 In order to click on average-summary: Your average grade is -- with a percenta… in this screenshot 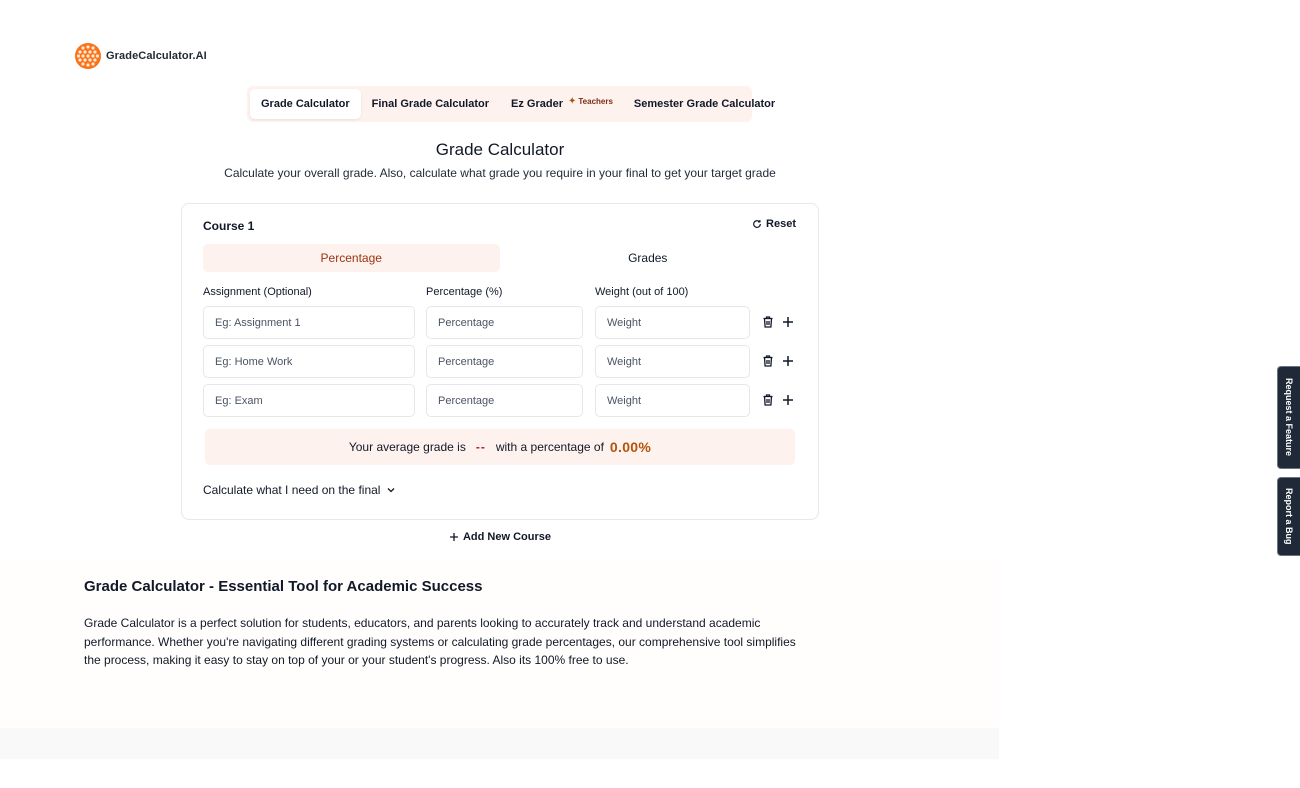, I will do `click(500, 447)`.